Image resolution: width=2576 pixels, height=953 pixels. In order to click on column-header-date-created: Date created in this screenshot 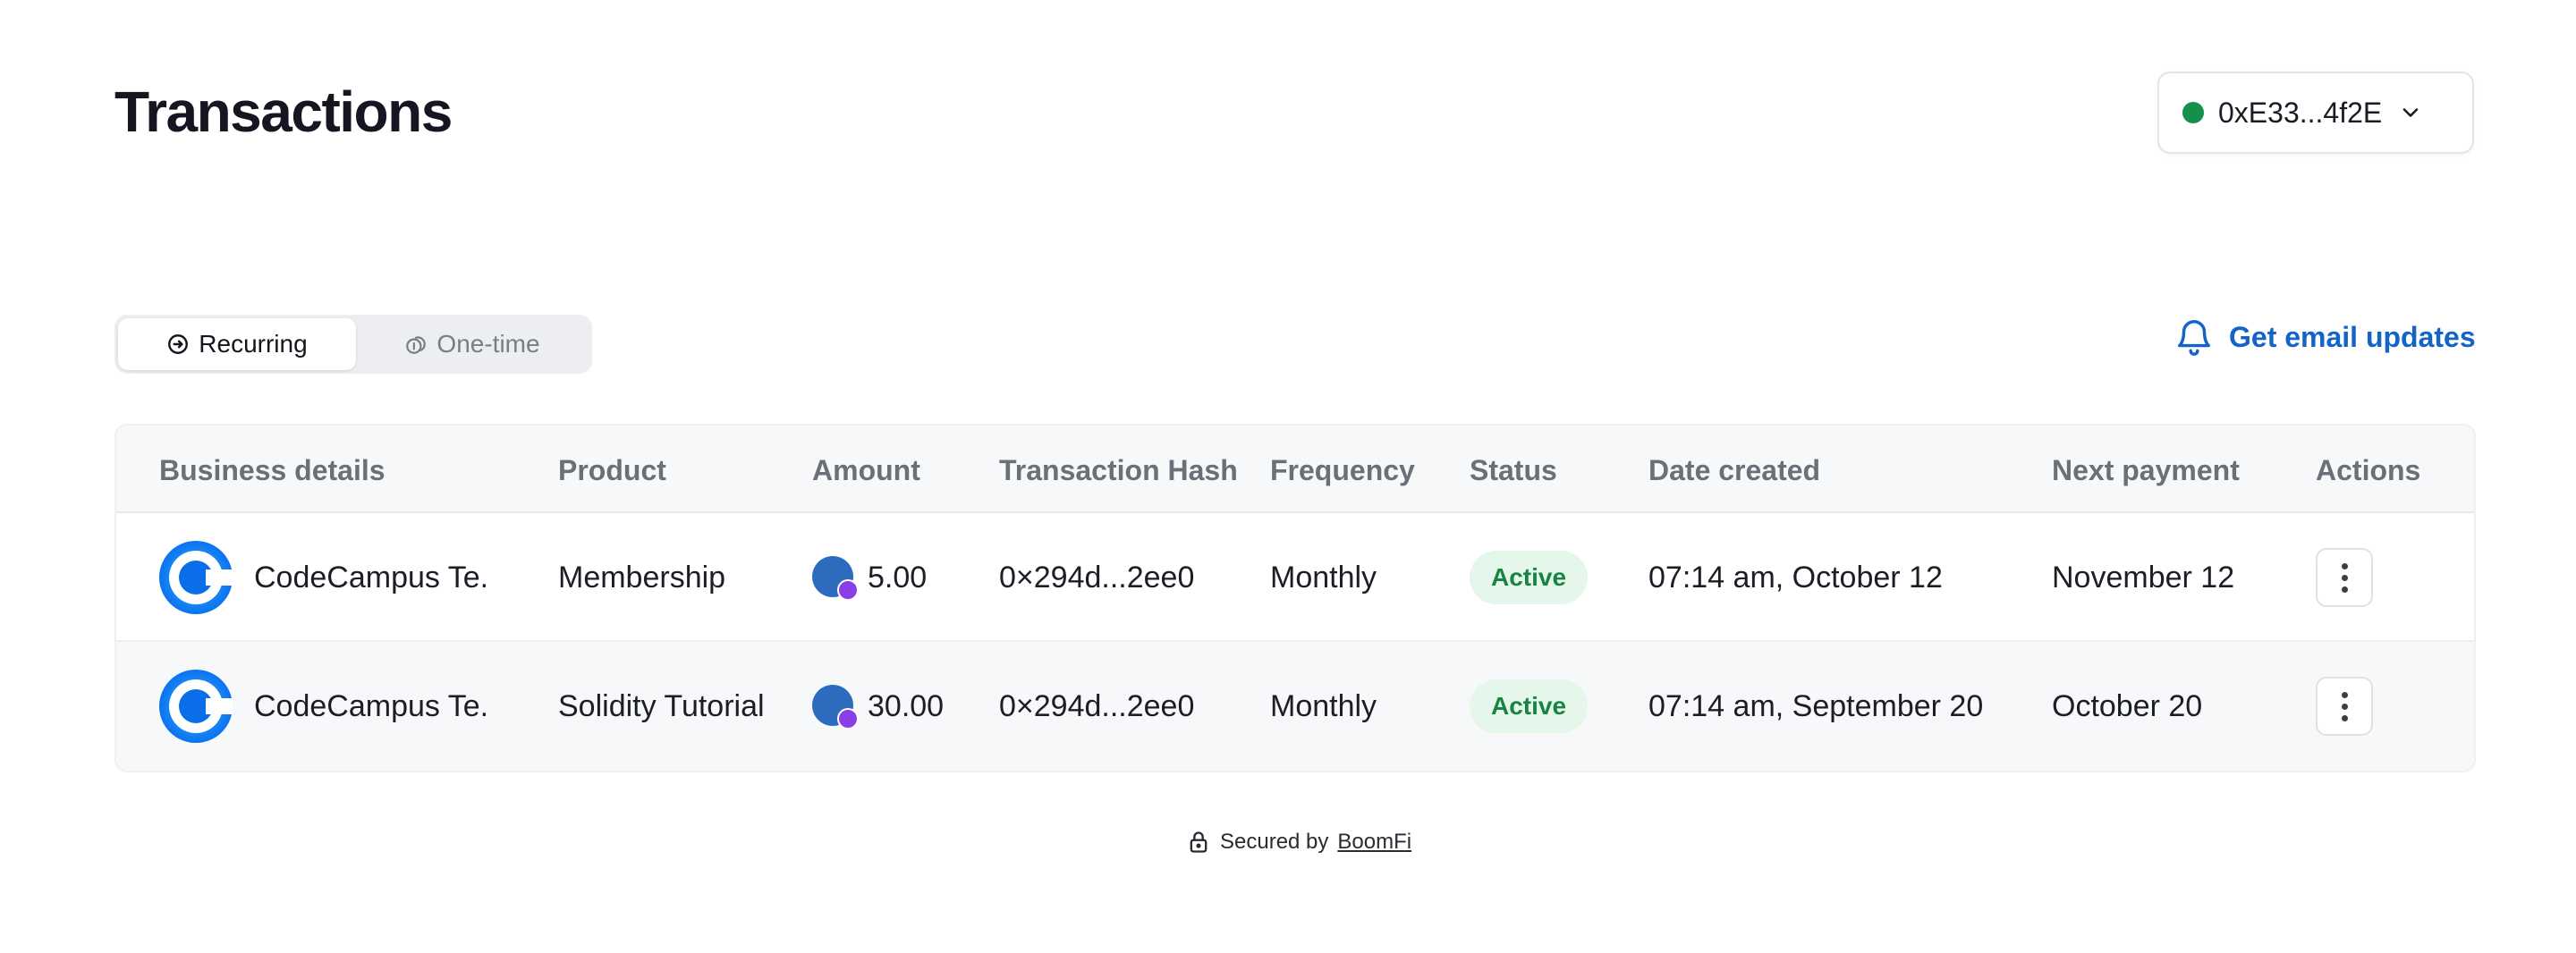, I will do `click(1734, 470)`.